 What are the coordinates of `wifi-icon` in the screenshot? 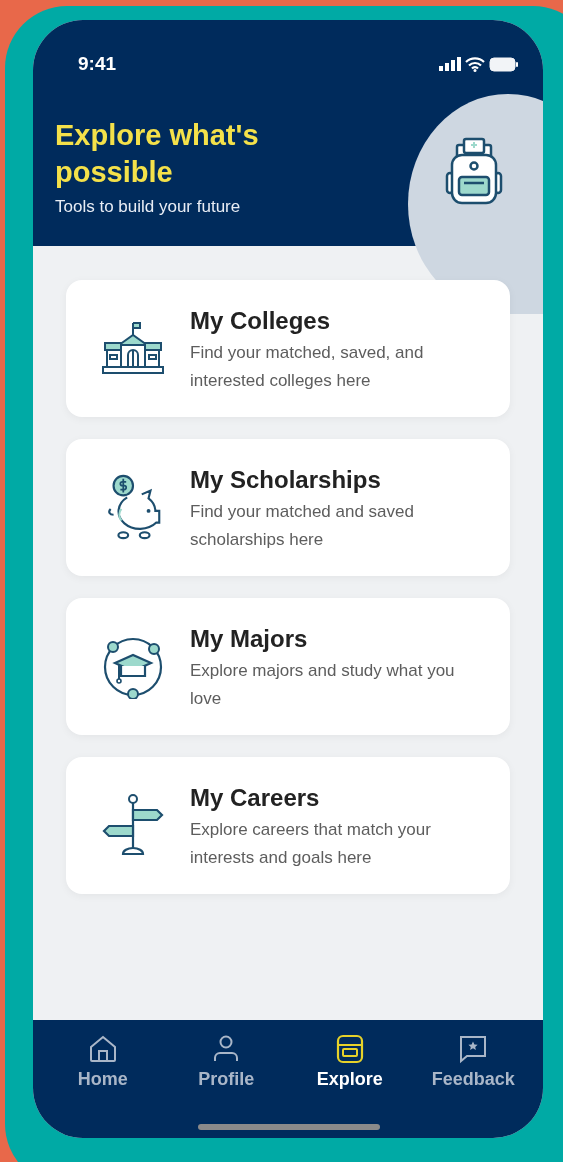 It's located at (475, 64).